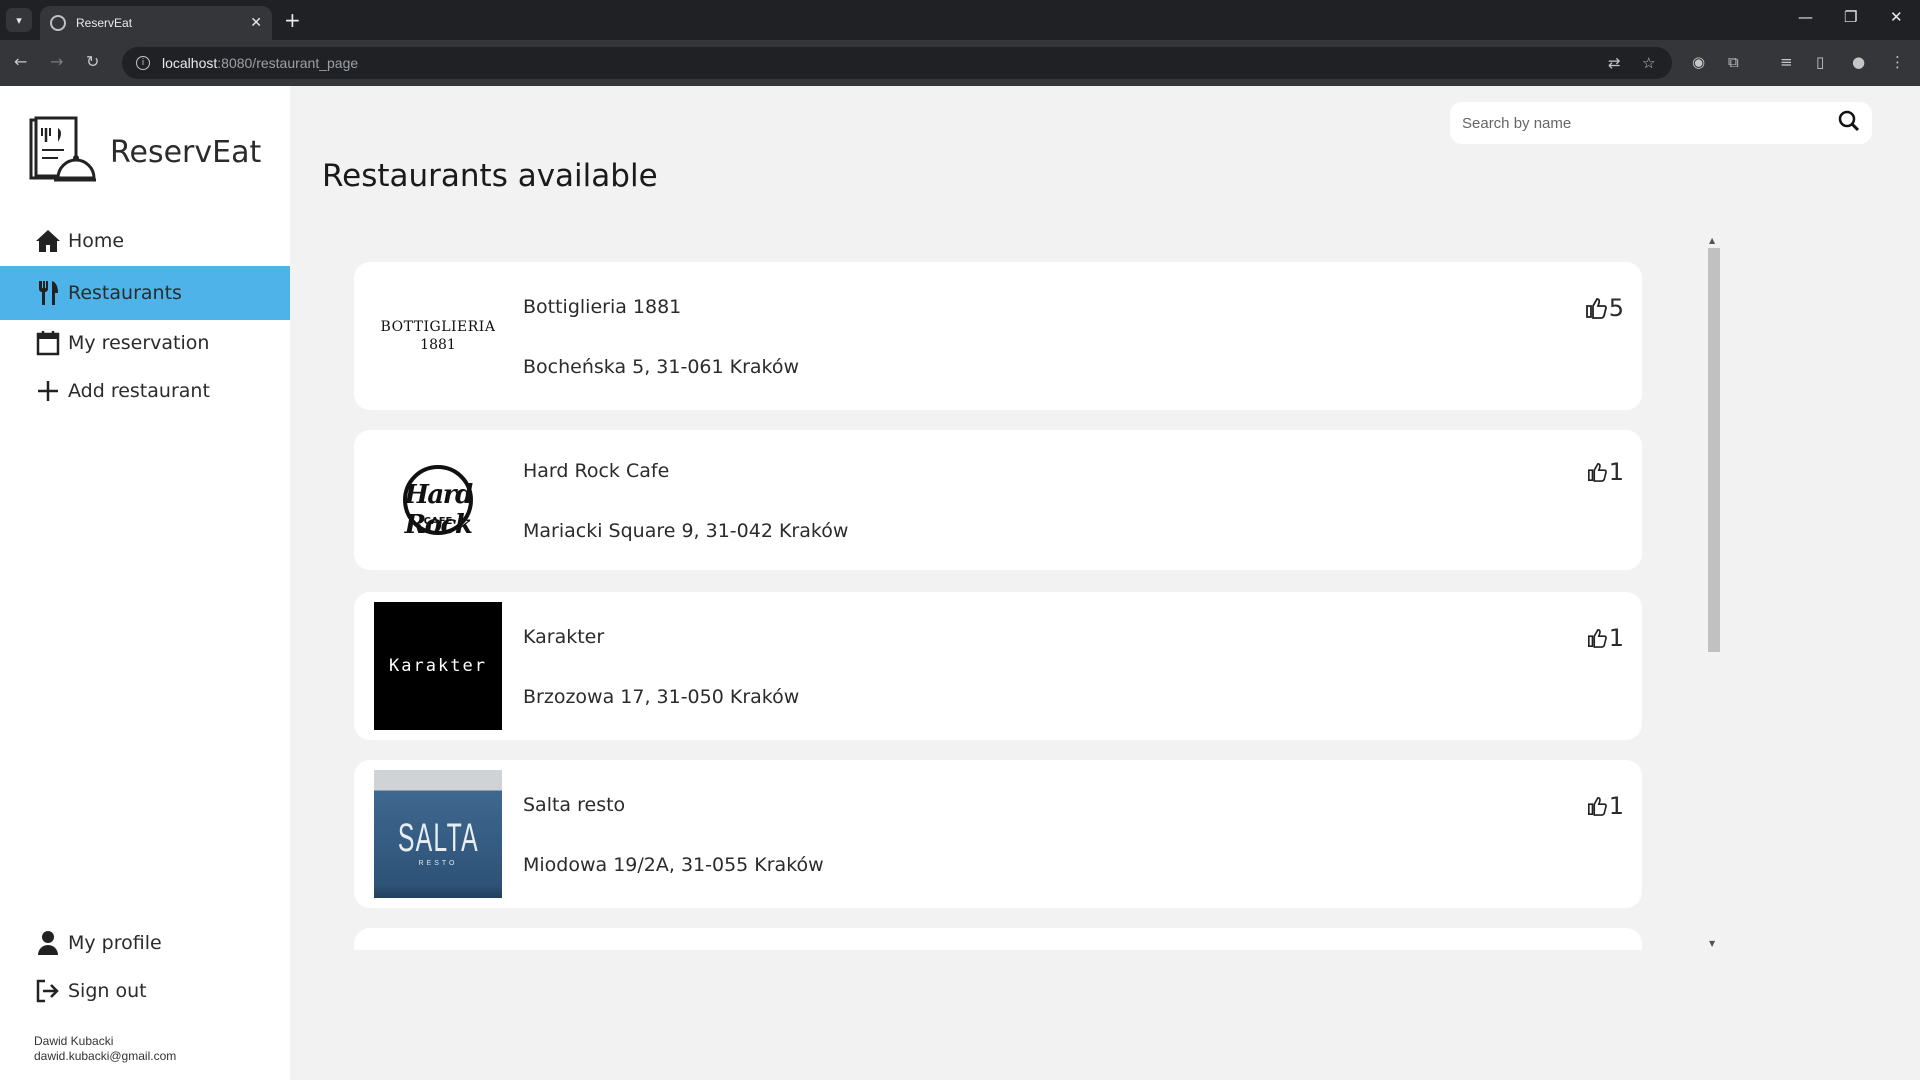  What do you see at coordinates (1858, 62) in the screenshot?
I see `profile-icon: ●` at bounding box center [1858, 62].